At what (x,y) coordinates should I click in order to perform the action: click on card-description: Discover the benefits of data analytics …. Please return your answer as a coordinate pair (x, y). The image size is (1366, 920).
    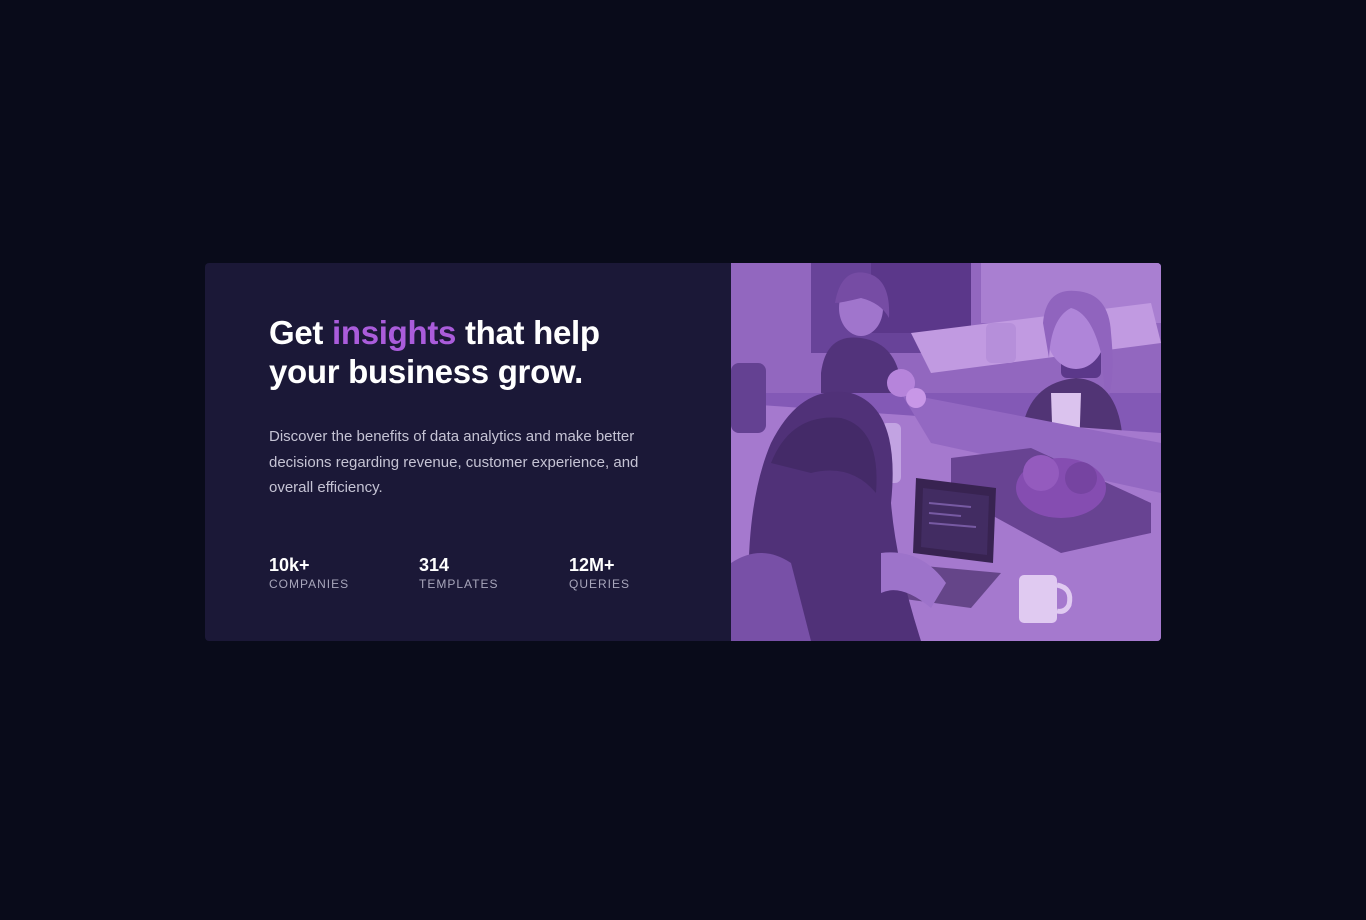
    Looking at the image, I should click on (454, 462).